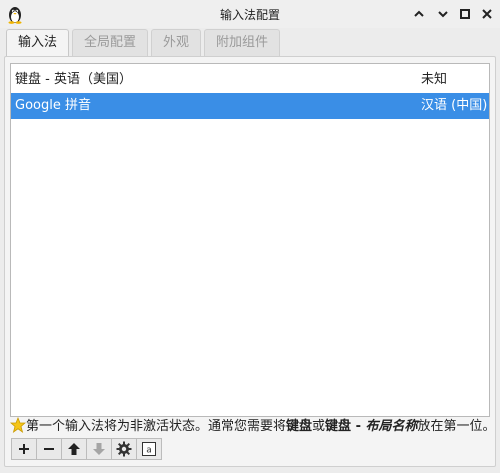 This screenshot has height=473, width=500. Describe the element at coordinates (110, 42) in the screenshot. I see `tab-global-config: 全局配置` at that location.